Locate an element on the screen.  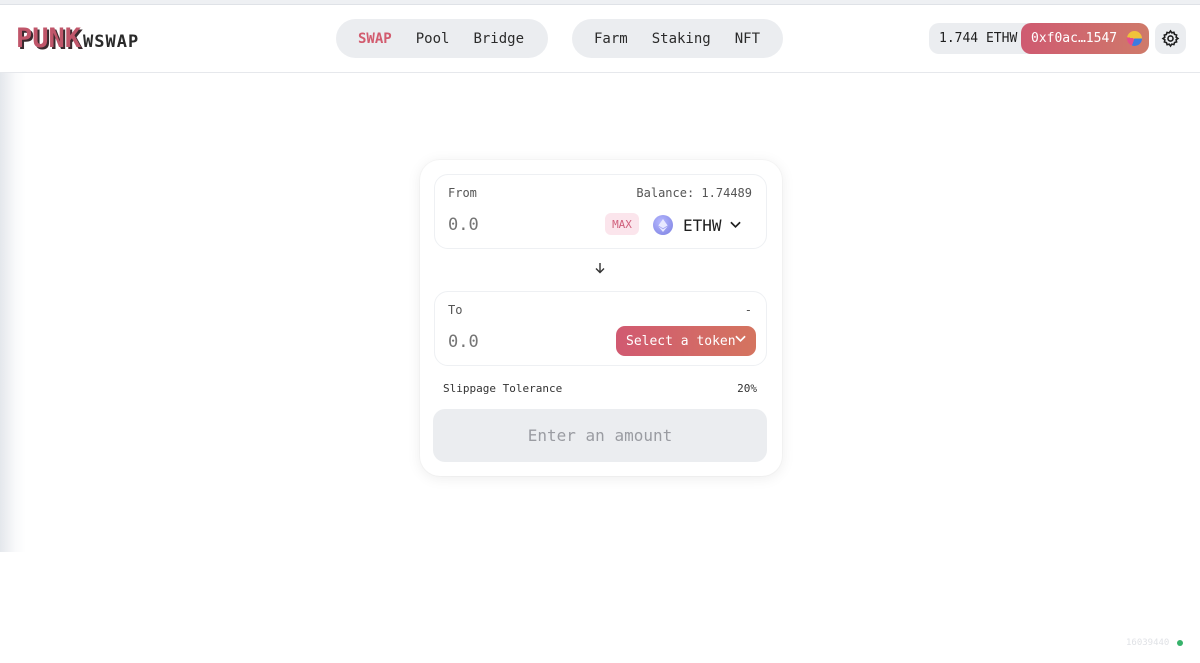
block-status: 16039440 is located at coordinates (1155, 643).